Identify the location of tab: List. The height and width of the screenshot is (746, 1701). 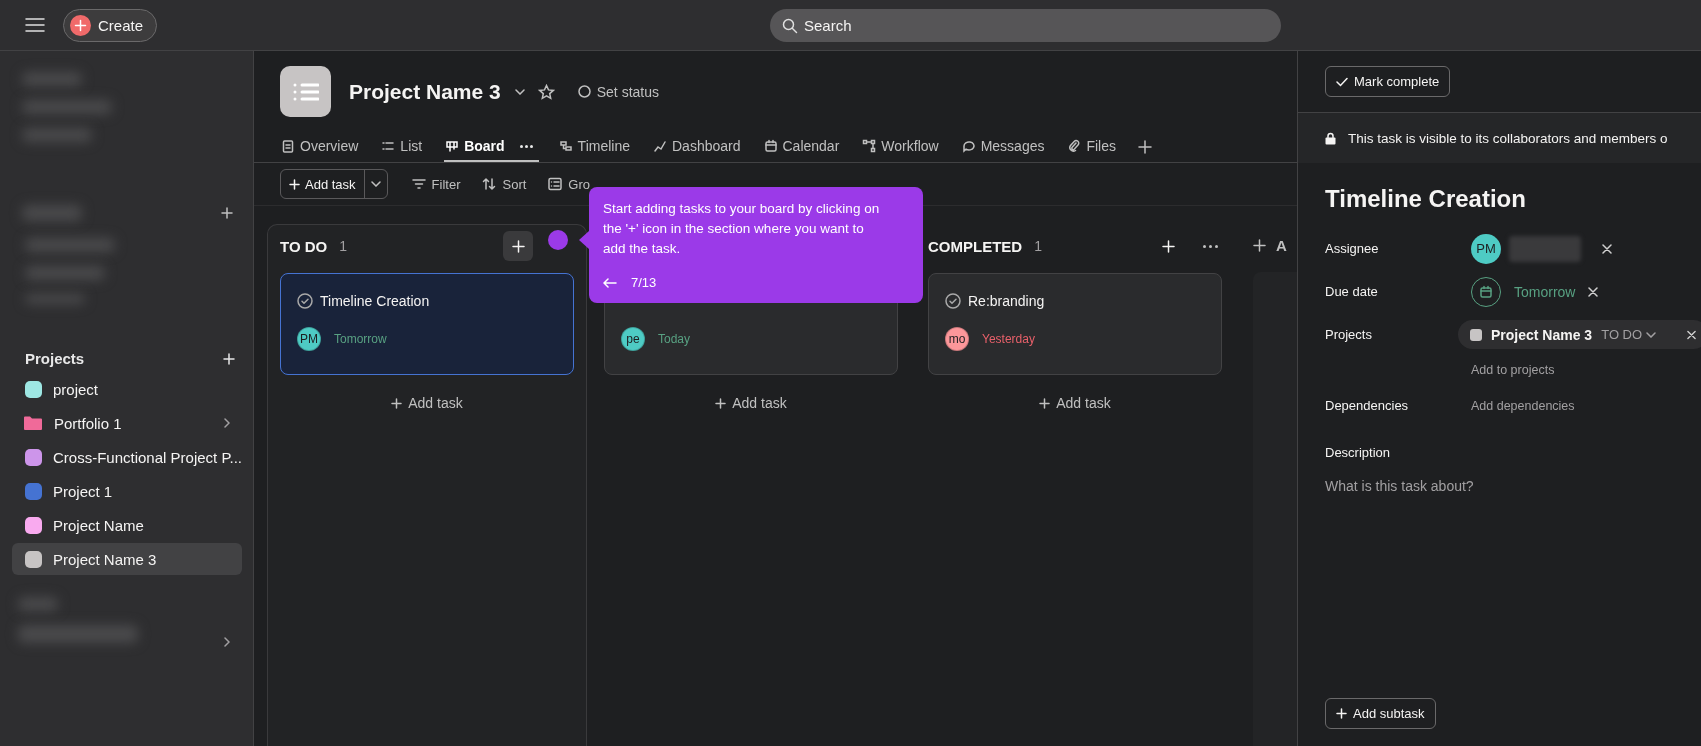
(402, 147).